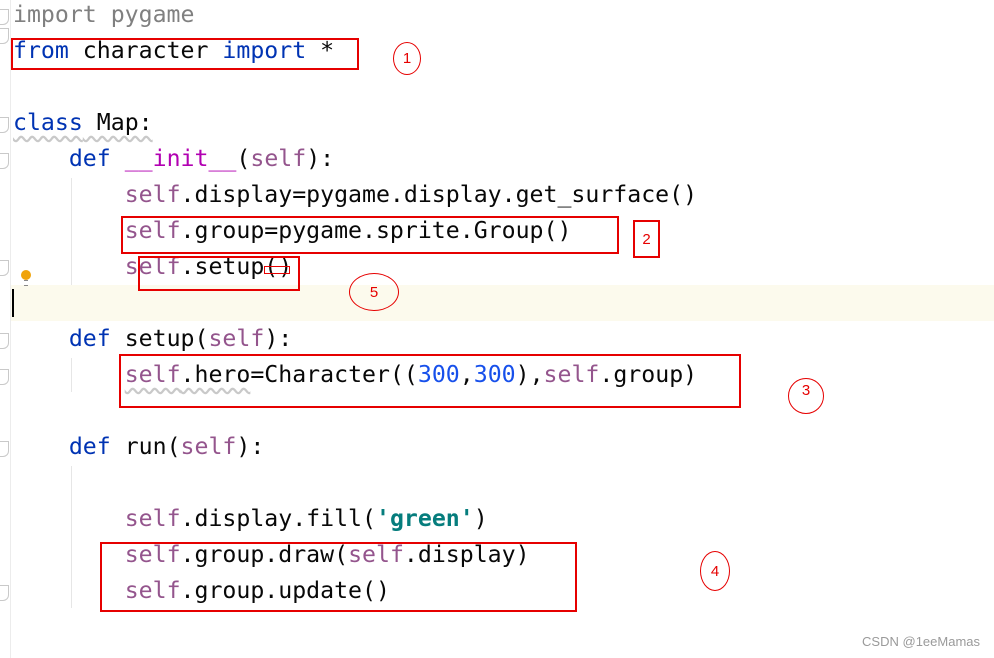 The height and width of the screenshot is (658, 994). I want to click on code-token: 'green', so click(424, 518).